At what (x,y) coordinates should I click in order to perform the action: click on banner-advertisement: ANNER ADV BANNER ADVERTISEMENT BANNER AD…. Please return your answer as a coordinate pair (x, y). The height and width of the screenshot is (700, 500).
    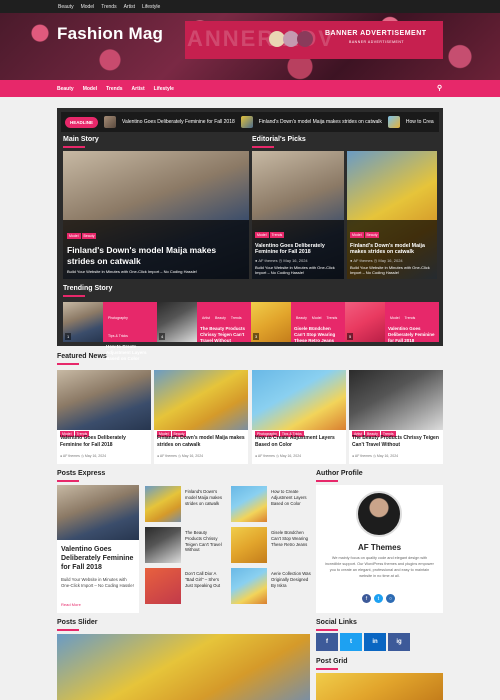
    Looking at the image, I should click on (314, 40).